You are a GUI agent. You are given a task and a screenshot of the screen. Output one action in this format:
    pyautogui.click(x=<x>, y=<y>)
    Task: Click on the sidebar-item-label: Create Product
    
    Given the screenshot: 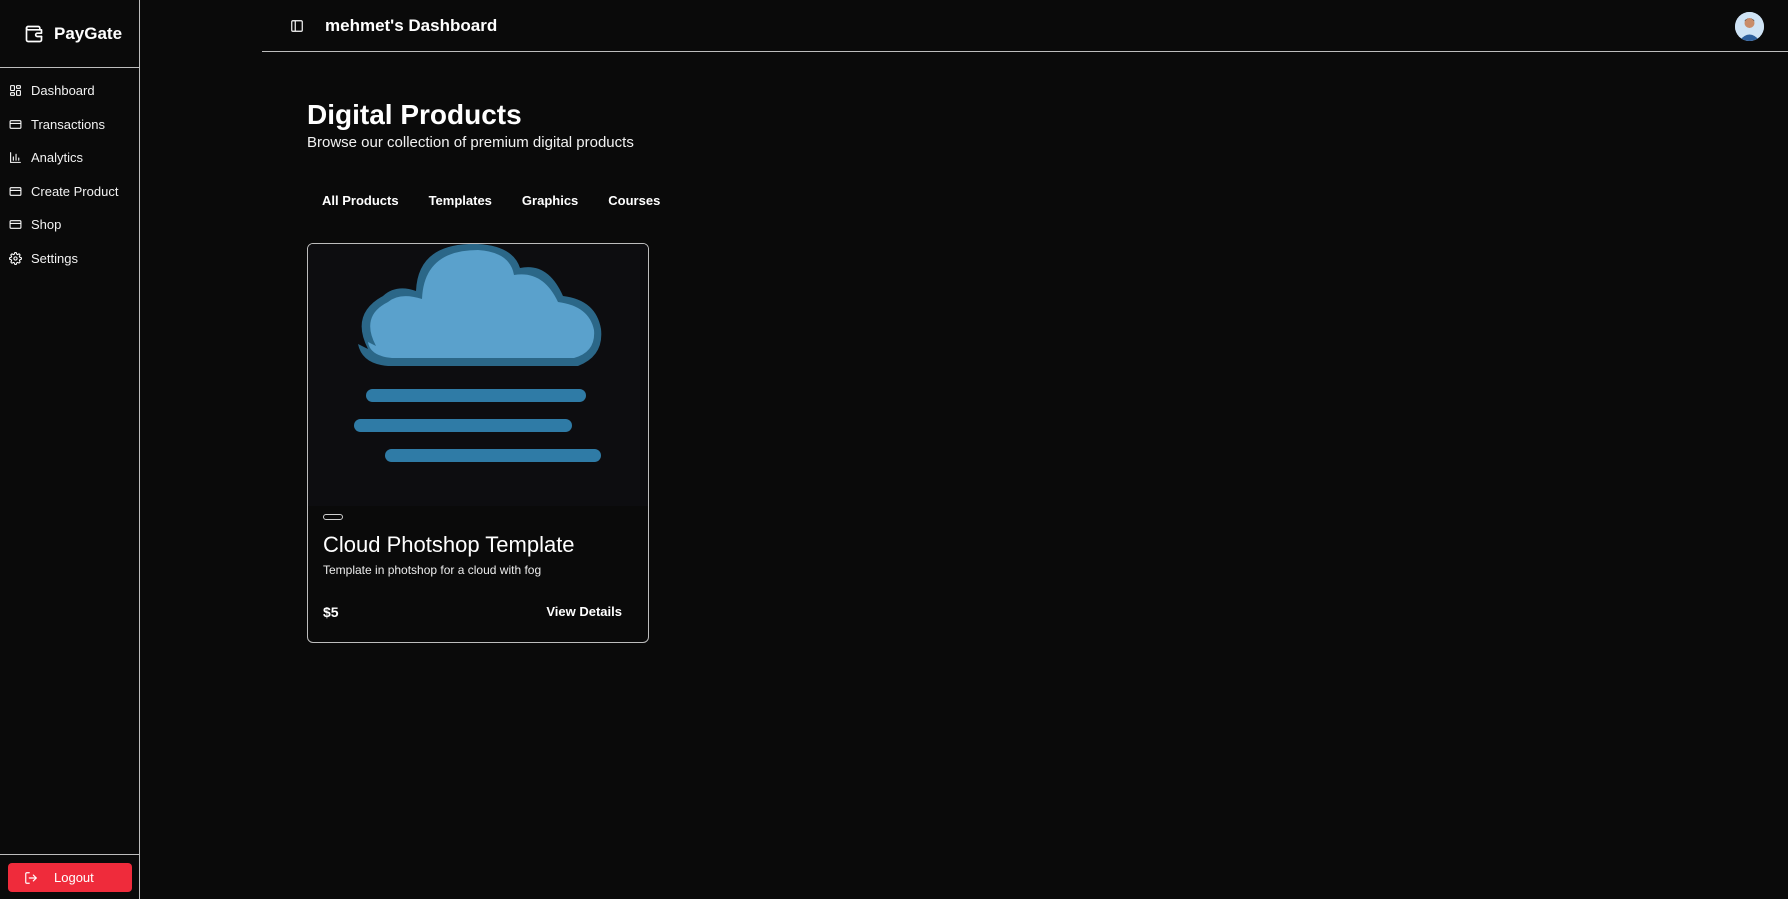 What is the action you would take?
    pyautogui.click(x=75, y=191)
    